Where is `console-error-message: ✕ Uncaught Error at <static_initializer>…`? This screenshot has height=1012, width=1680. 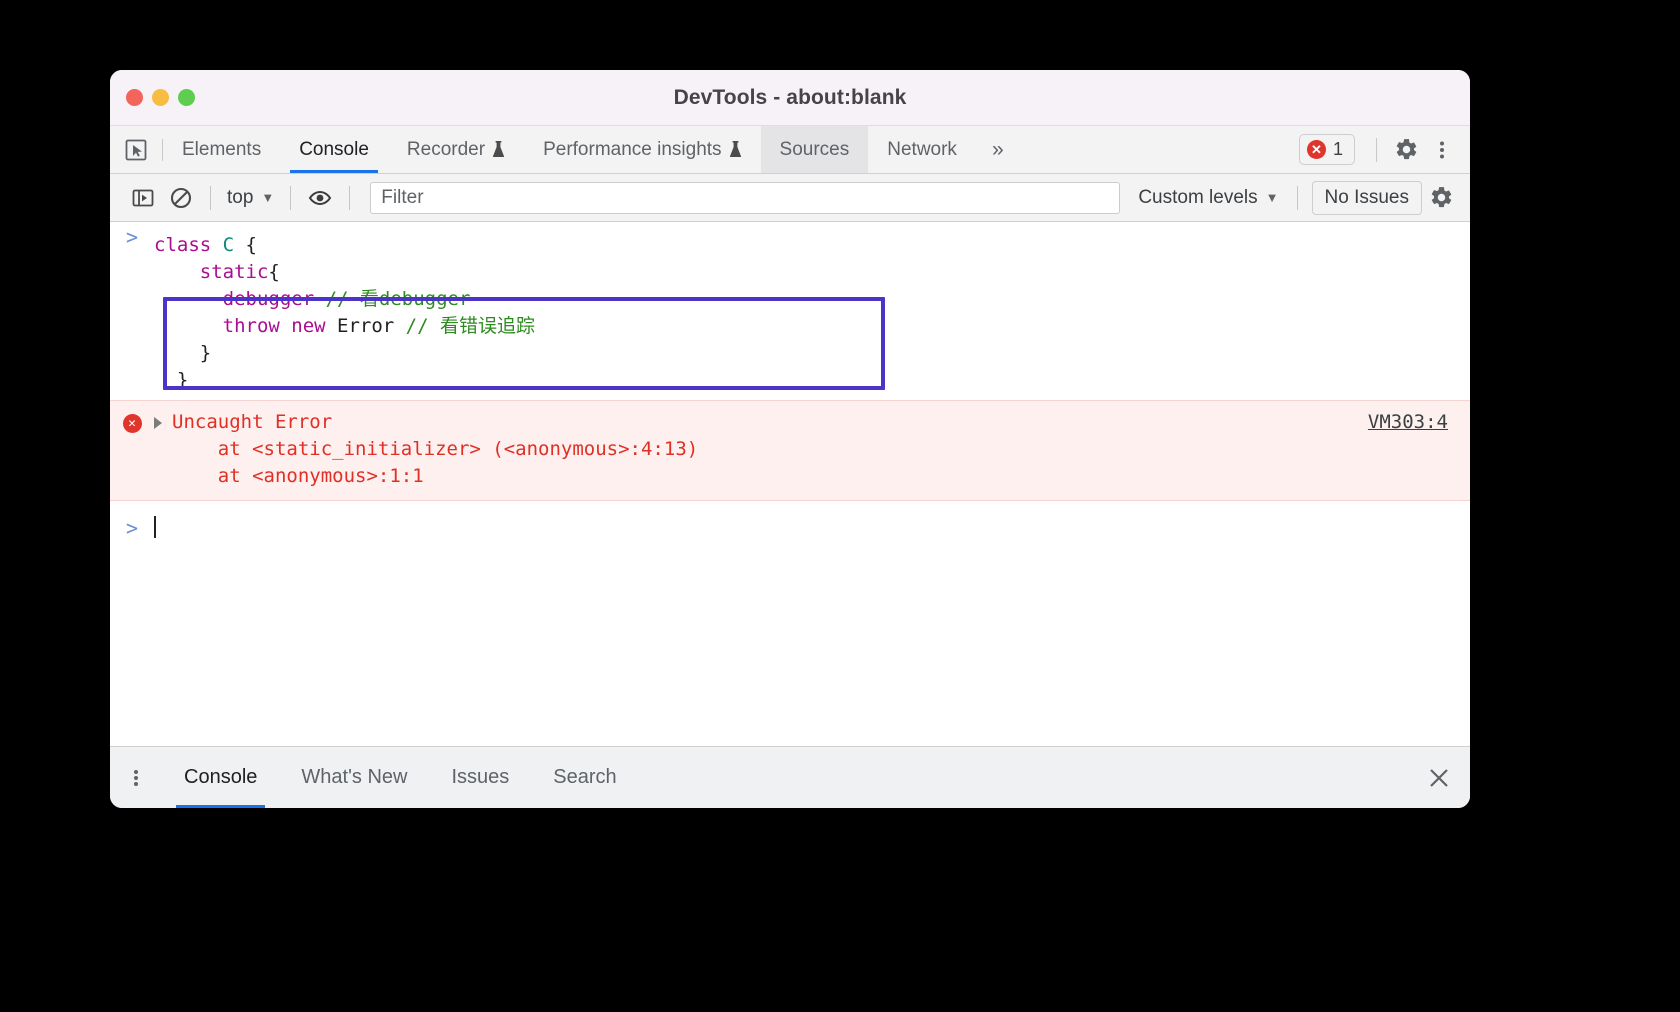
console-error-message: ✕ Uncaught Error at <static_initializer>… is located at coordinates (790, 450).